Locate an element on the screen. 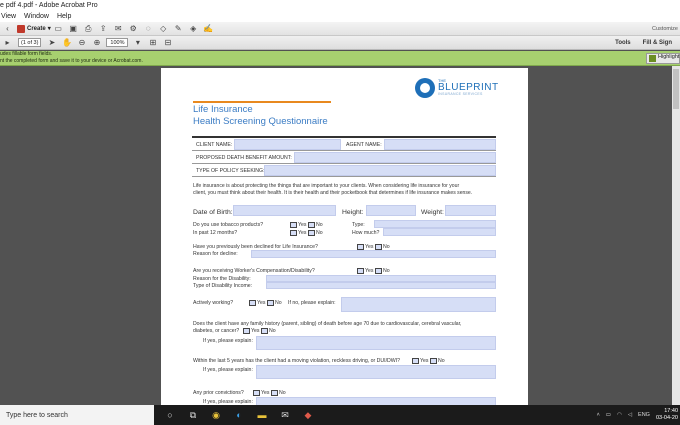 The image size is (680, 425). height-label: Height: is located at coordinates (353, 212).